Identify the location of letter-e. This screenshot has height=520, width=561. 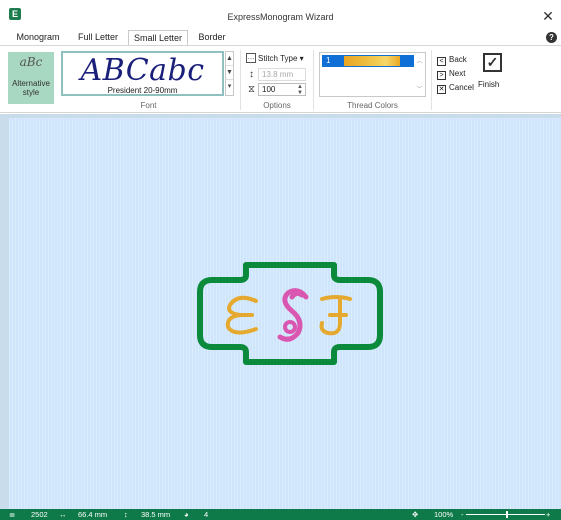
(241, 315).